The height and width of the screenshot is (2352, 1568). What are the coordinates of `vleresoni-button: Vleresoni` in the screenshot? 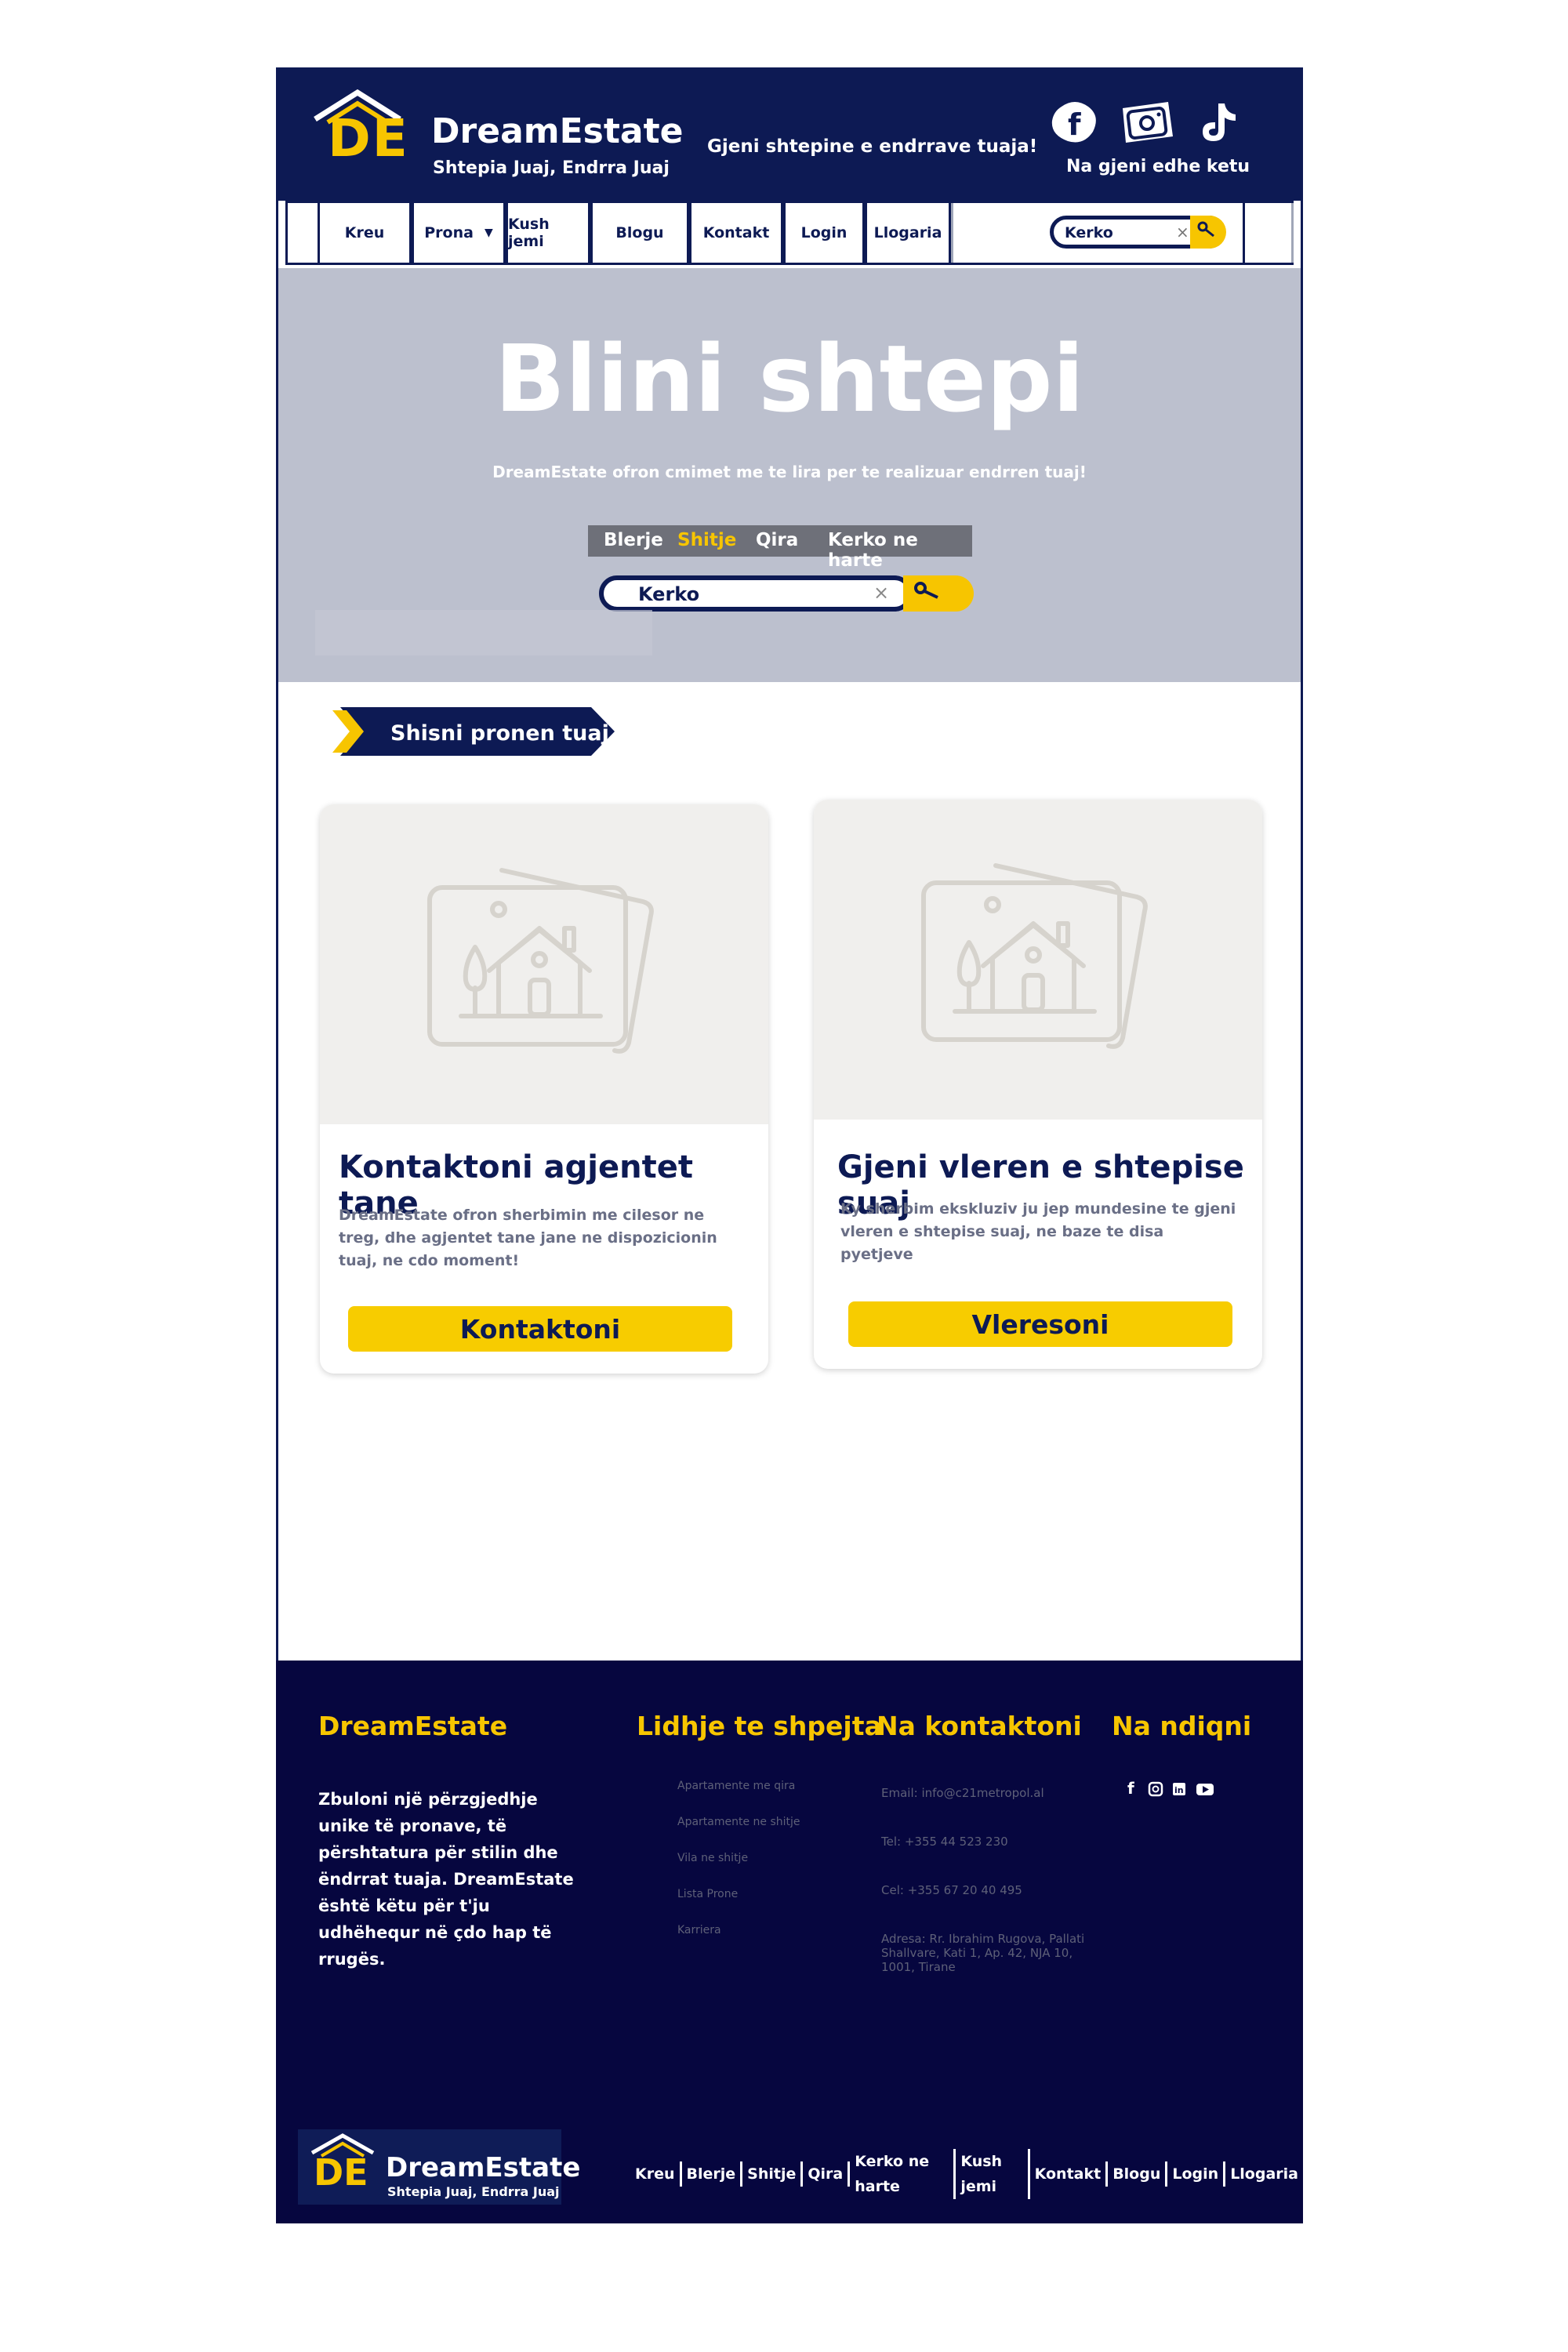 It's located at (1040, 1324).